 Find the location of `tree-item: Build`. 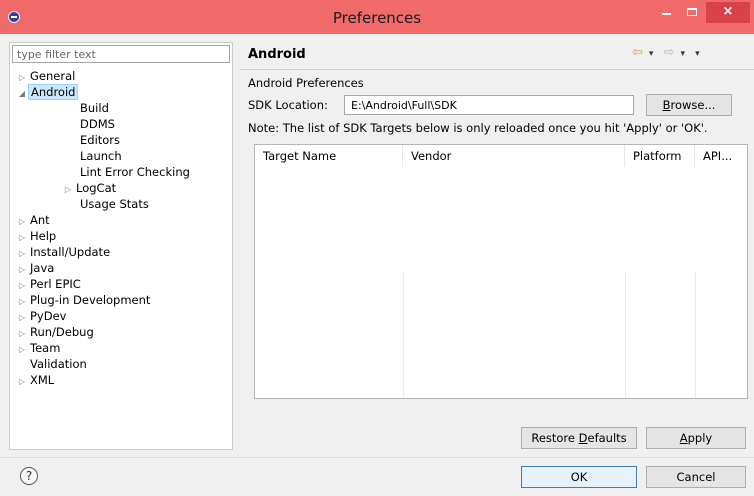

tree-item: Build is located at coordinates (86, 108).